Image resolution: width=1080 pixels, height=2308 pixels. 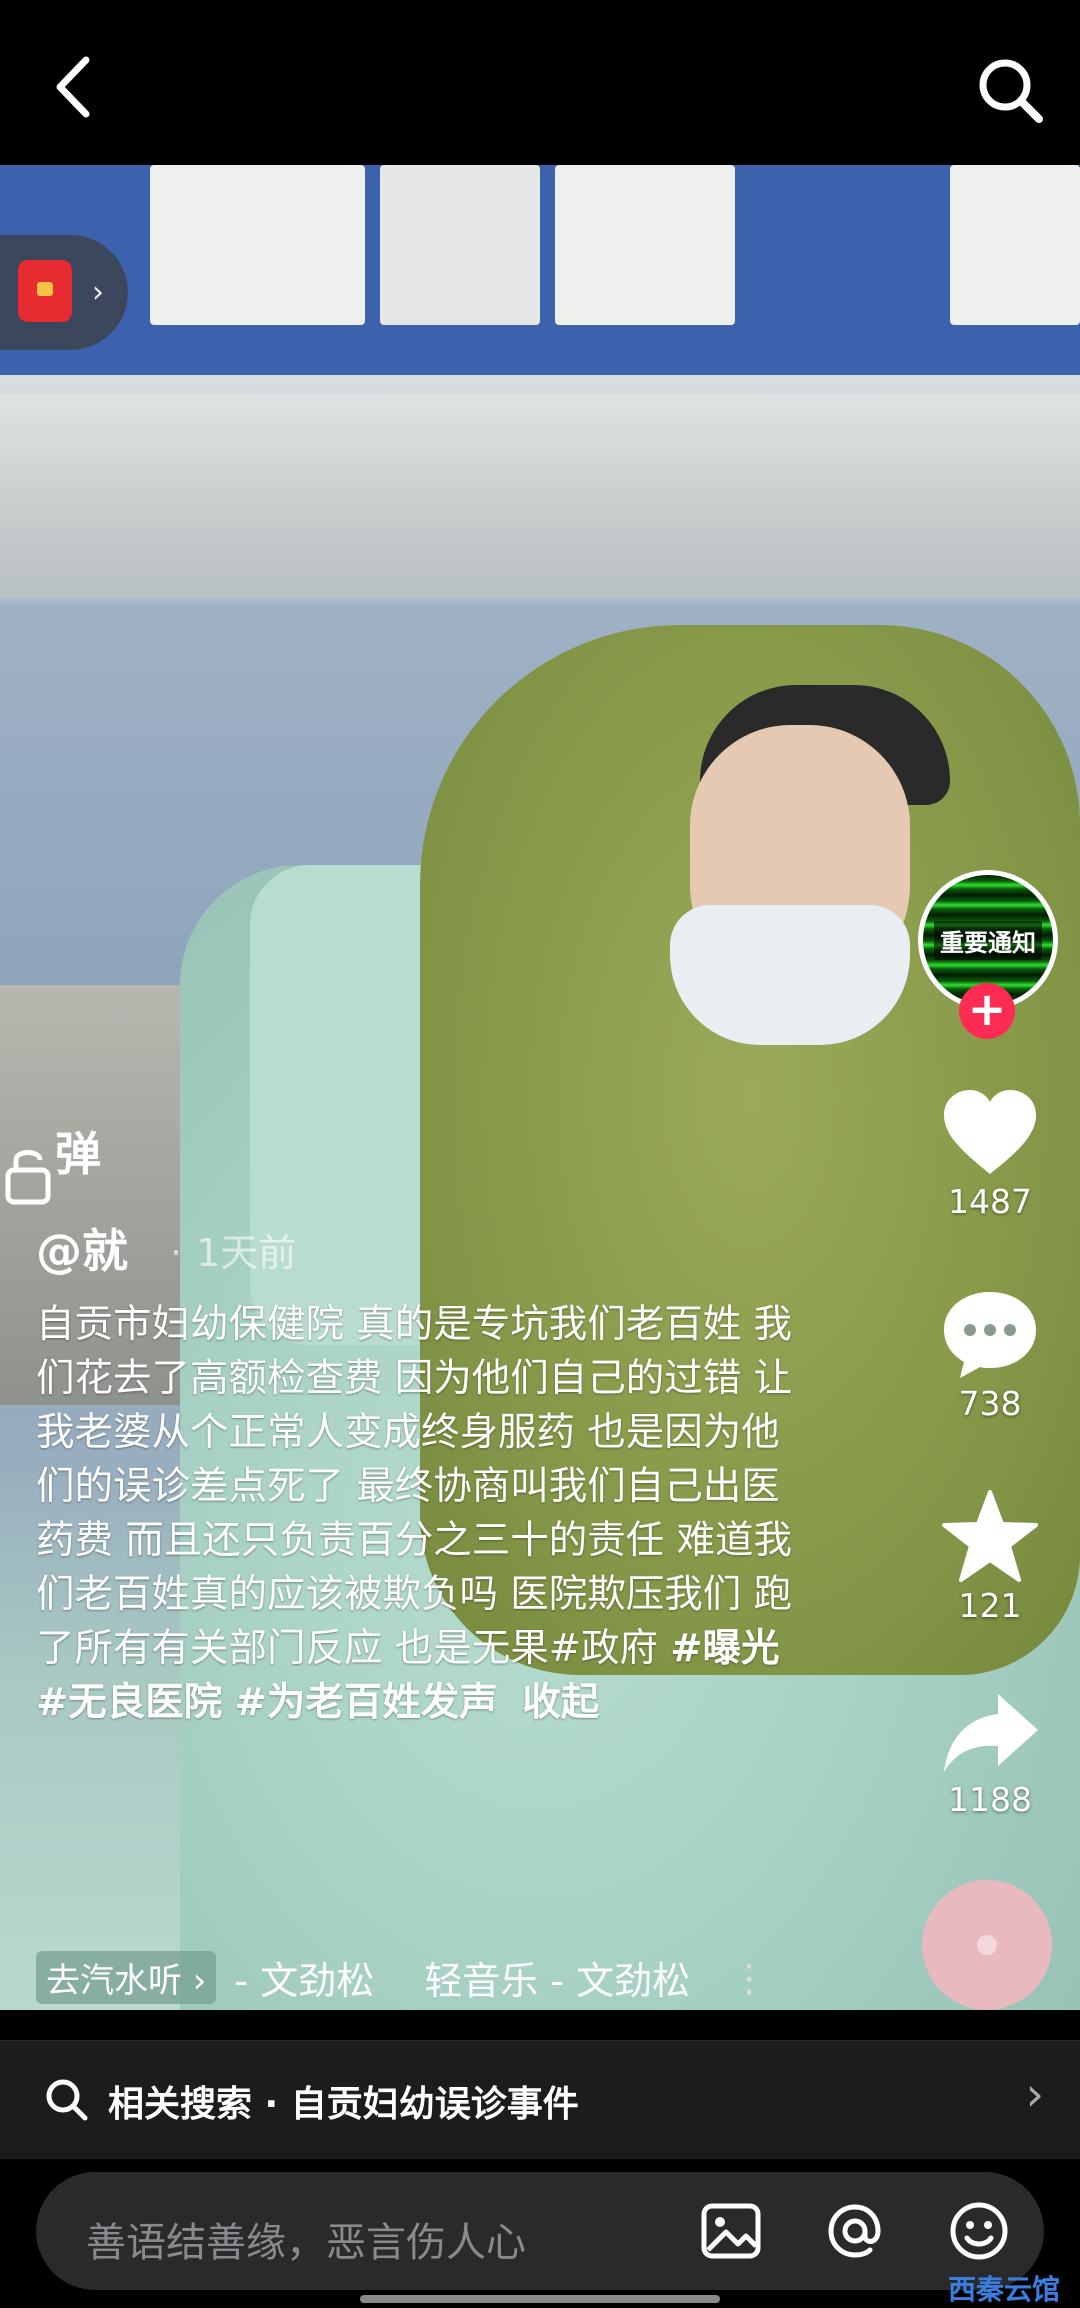 I want to click on like-count: 1487, so click(x=990, y=1201).